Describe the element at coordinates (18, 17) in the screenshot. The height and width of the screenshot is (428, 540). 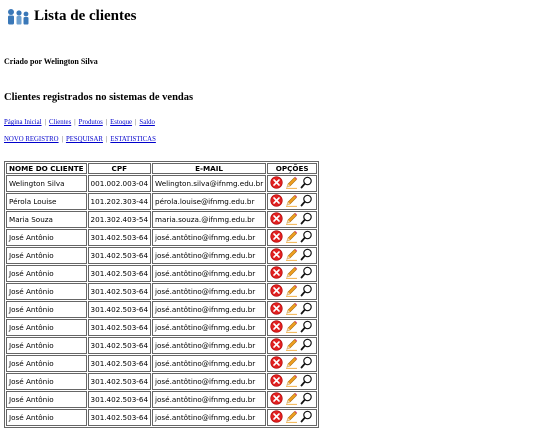
I see `people-icon` at that location.